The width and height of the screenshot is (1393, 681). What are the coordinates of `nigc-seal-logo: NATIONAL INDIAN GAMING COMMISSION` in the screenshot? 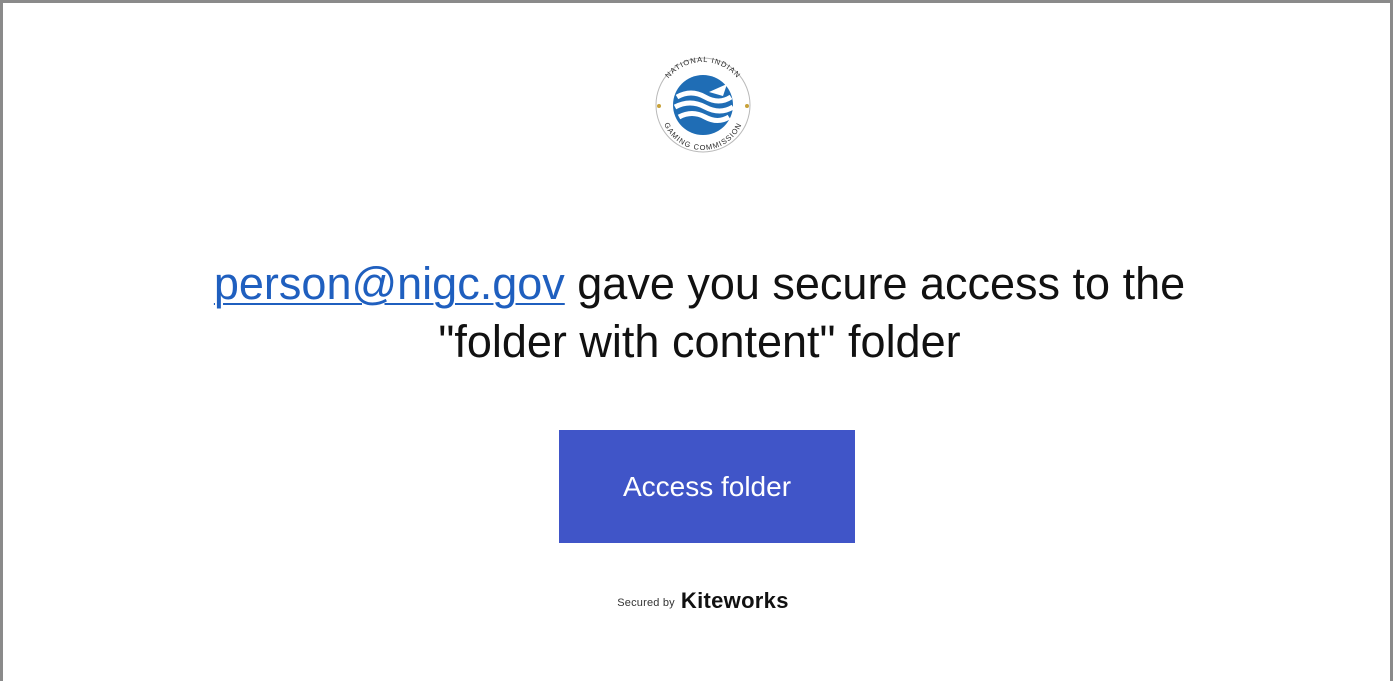 It's located at (703, 105).